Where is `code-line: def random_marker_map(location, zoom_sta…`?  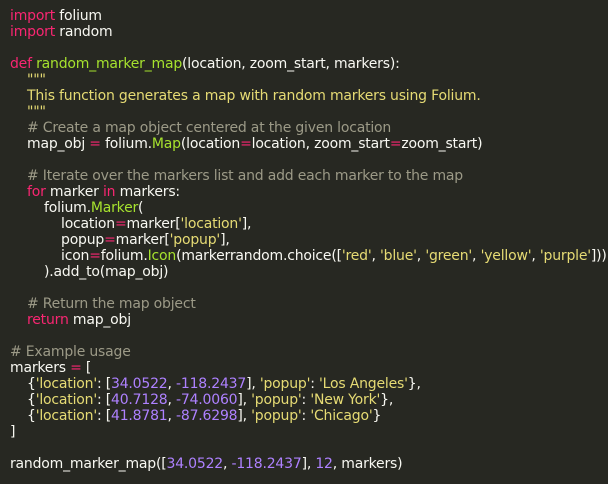 code-line: def random_marker_map(location, zoom_sta… is located at coordinates (309, 64).